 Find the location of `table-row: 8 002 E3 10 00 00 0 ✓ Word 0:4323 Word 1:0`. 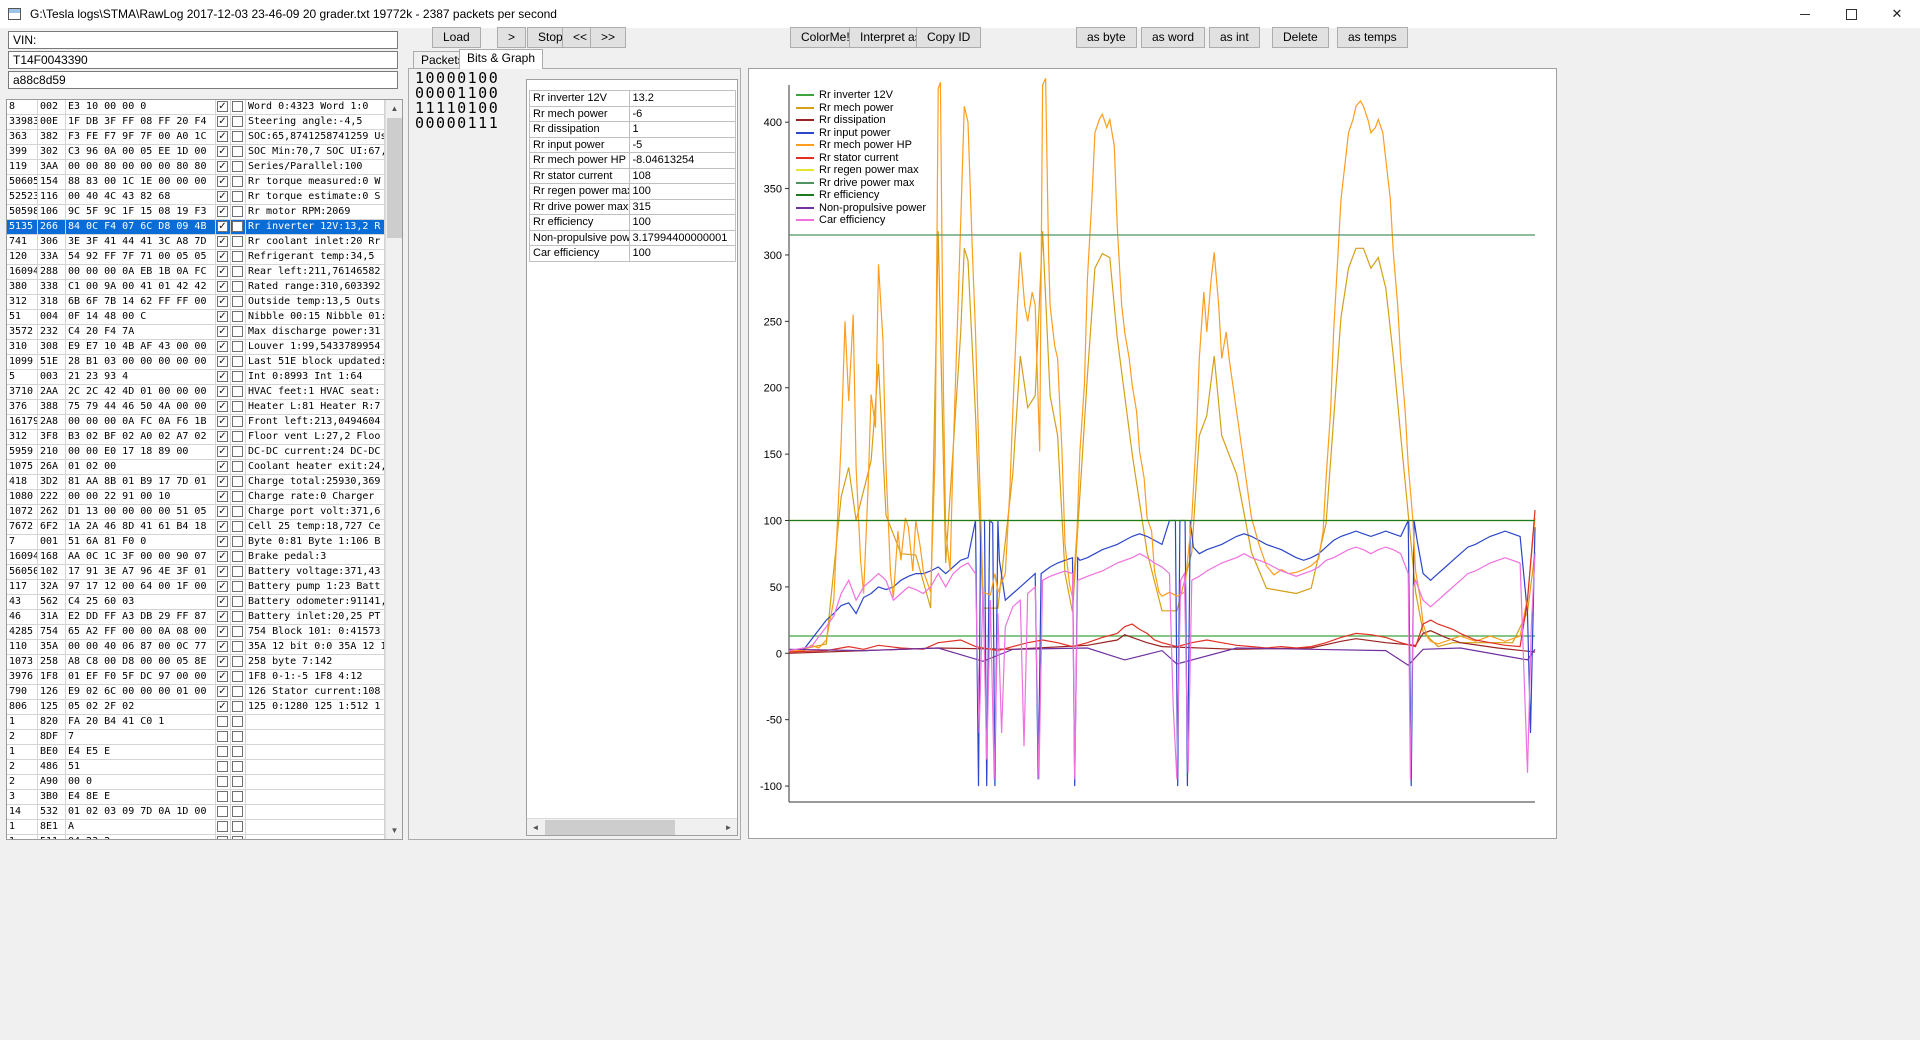

table-row: 8 002 E3 10 00 00 0 ✓ Word 0:4323 Word 1:0 is located at coordinates (196, 107).